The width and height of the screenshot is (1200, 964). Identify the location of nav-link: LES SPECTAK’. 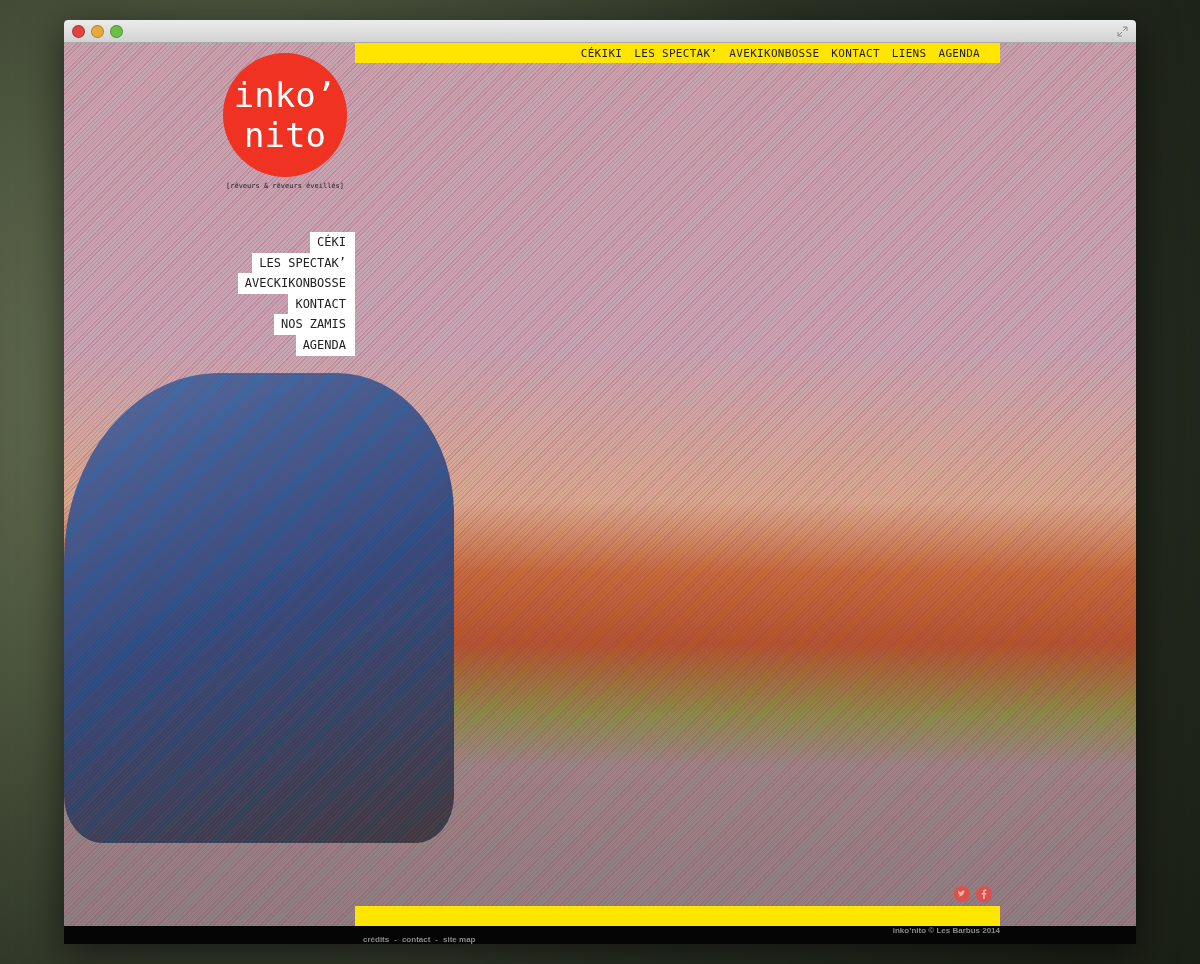
(676, 53).